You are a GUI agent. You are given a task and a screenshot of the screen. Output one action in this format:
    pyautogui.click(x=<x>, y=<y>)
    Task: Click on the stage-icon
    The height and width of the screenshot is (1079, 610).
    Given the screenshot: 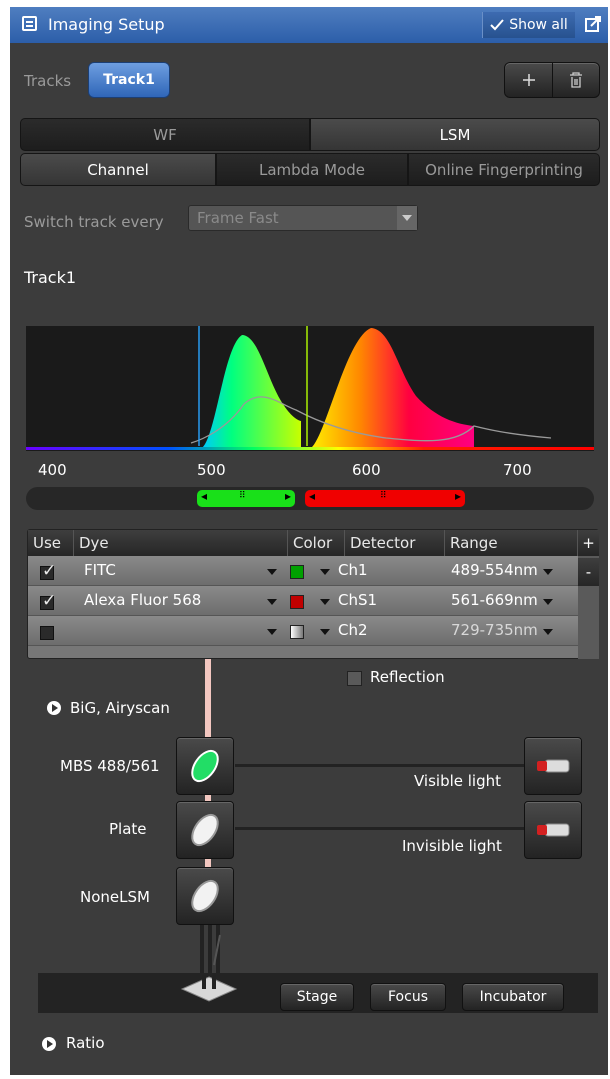 What is the action you would take?
    pyautogui.click(x=209, y=988)
    